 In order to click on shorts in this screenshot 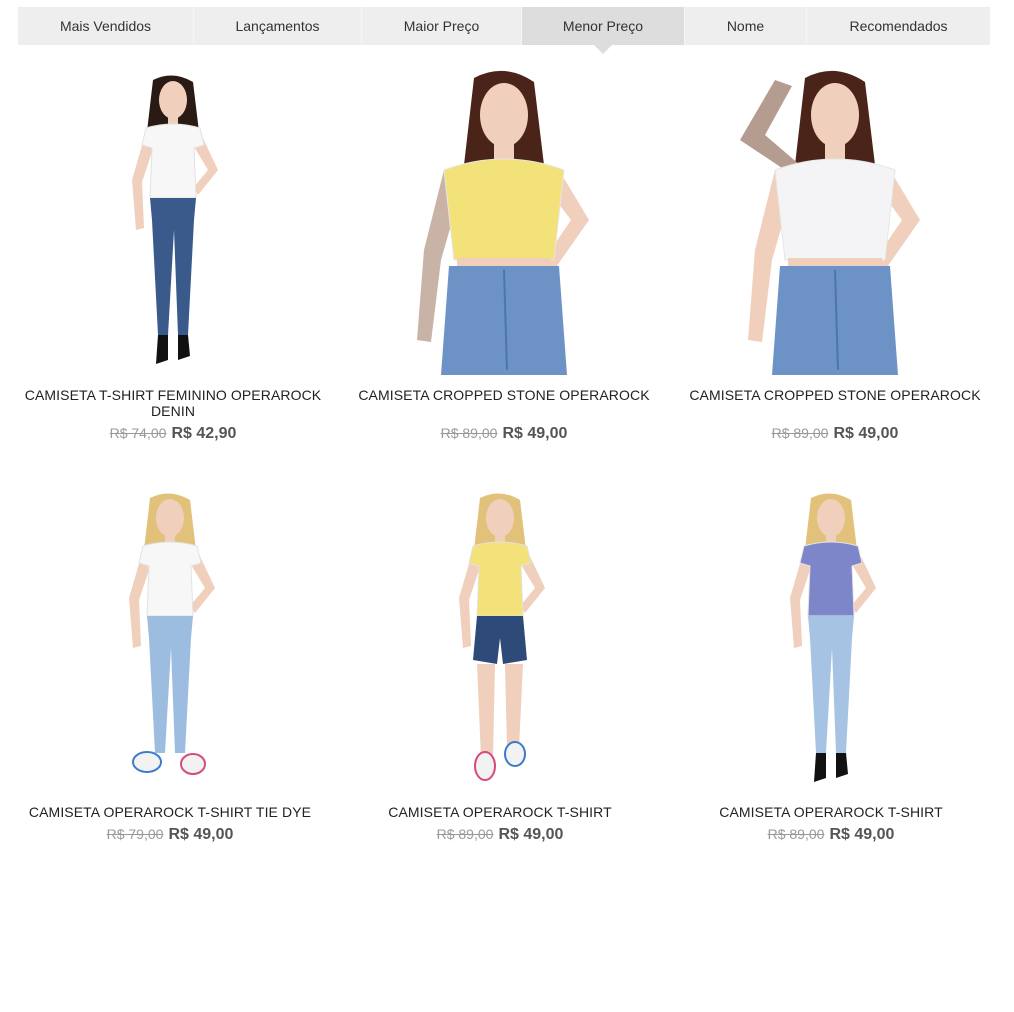, I will do `click(500, 640)`.